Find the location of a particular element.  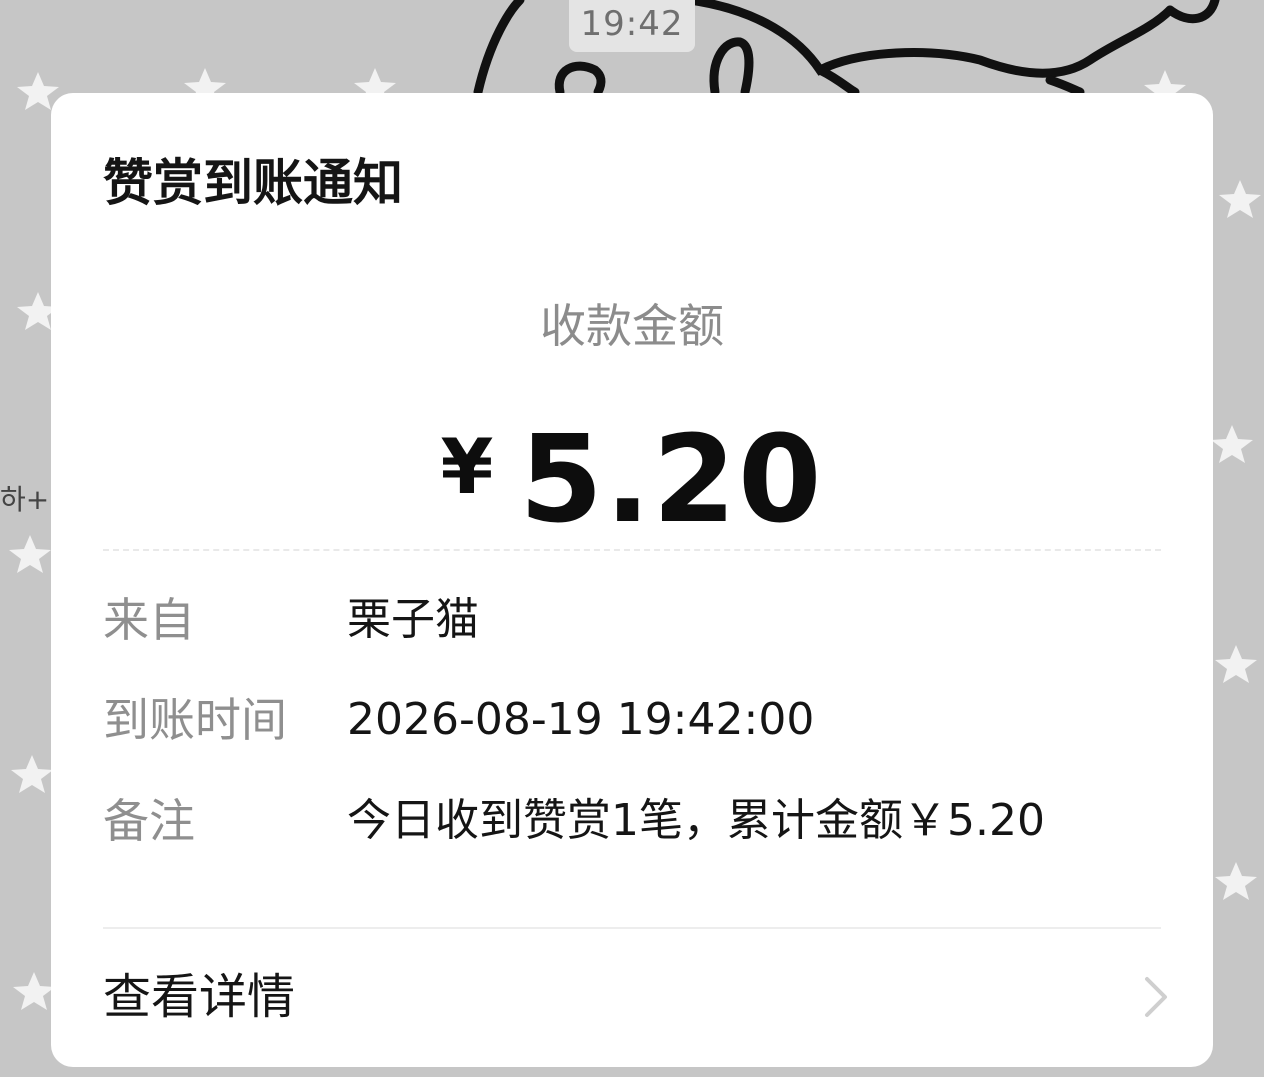

dashed-divider is located at coordinates (632, 550).